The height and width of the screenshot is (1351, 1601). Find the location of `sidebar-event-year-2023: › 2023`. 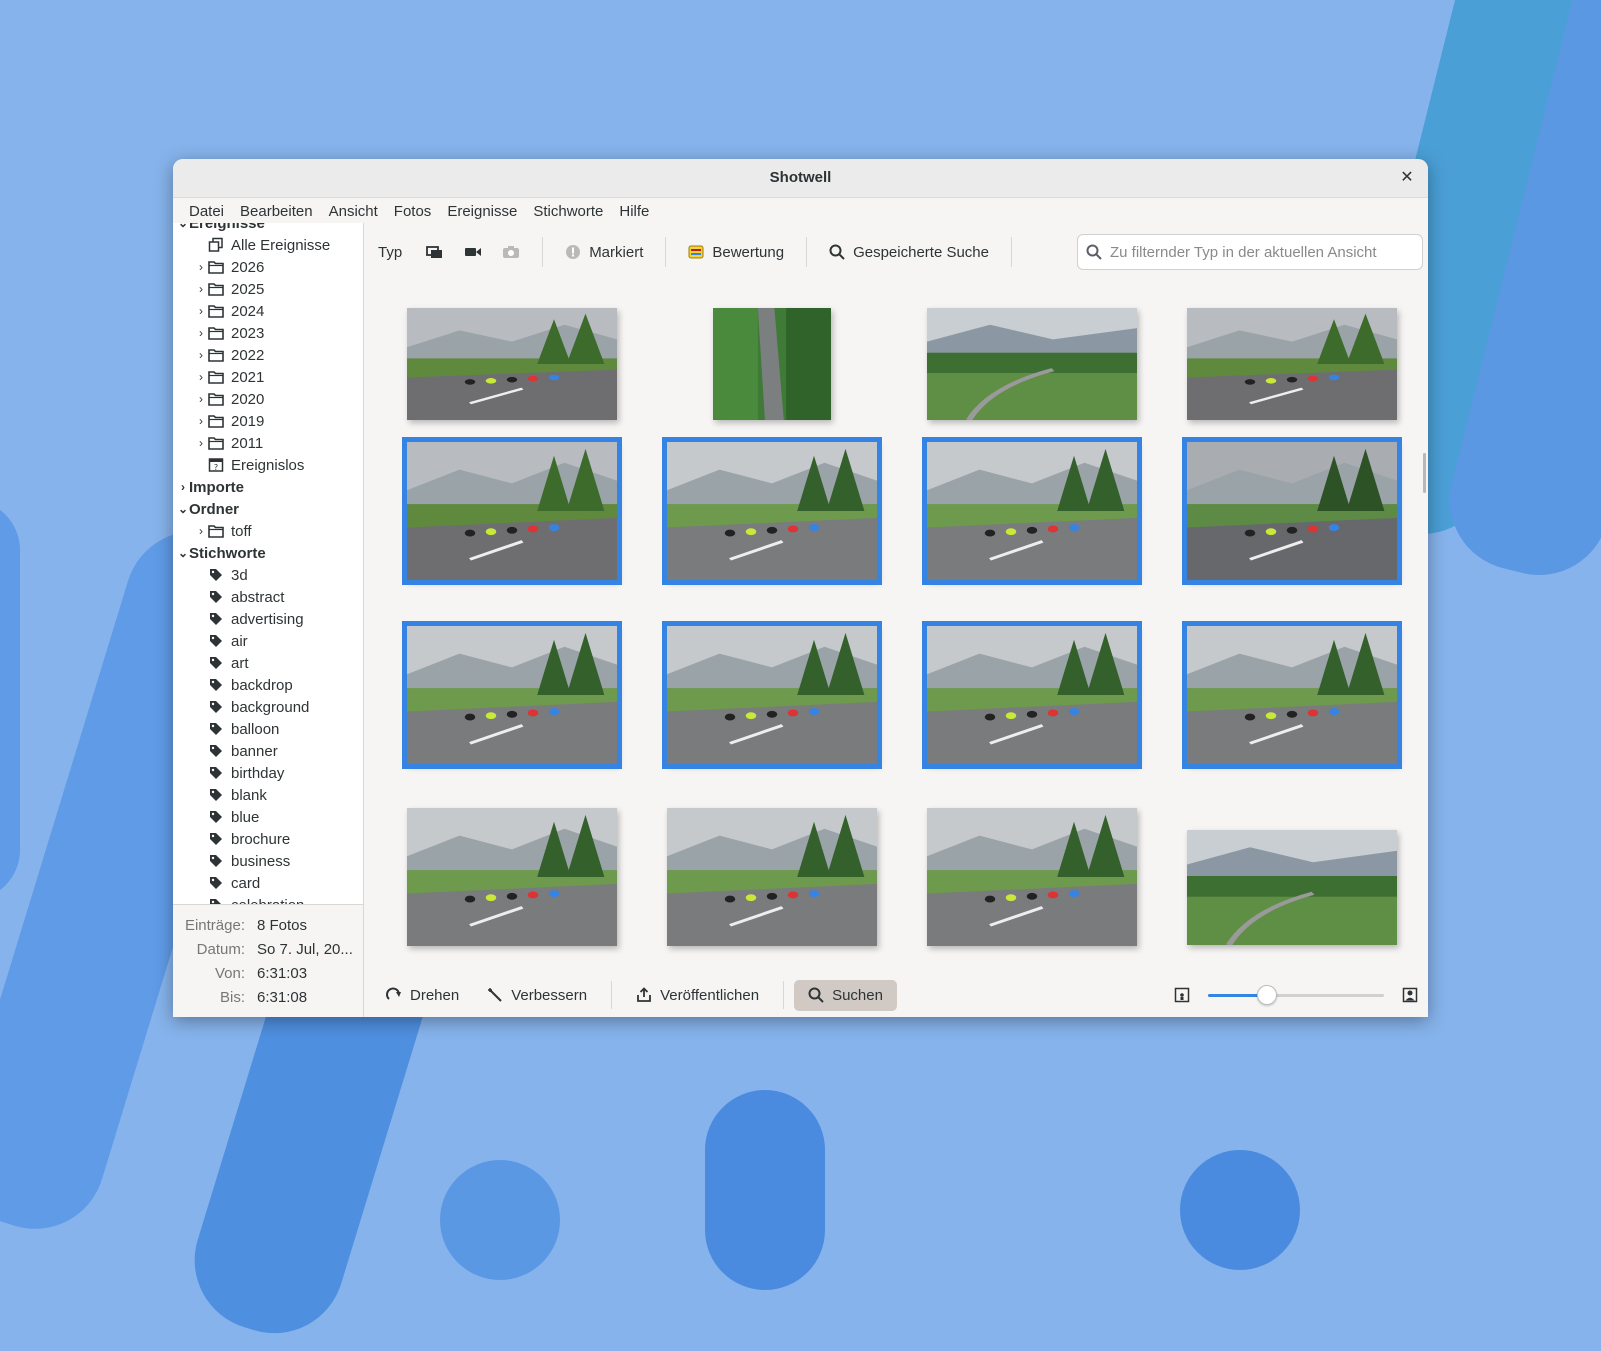

sidebar-event-year-2023: › 2023 is located at coordinates (268, 333).